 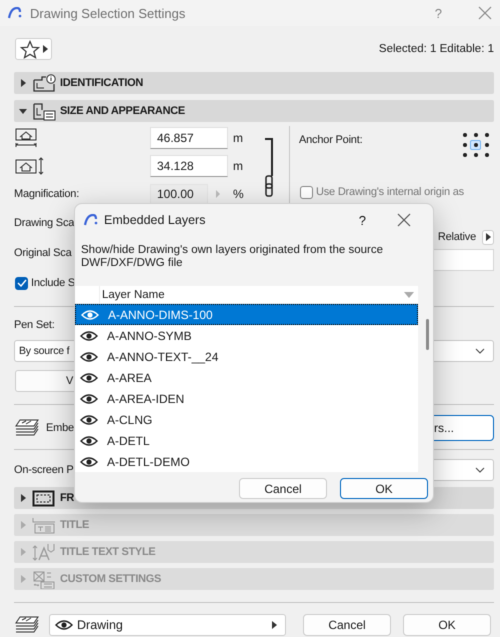 I want to click on unit-label: %, so click(x=238, y=194).